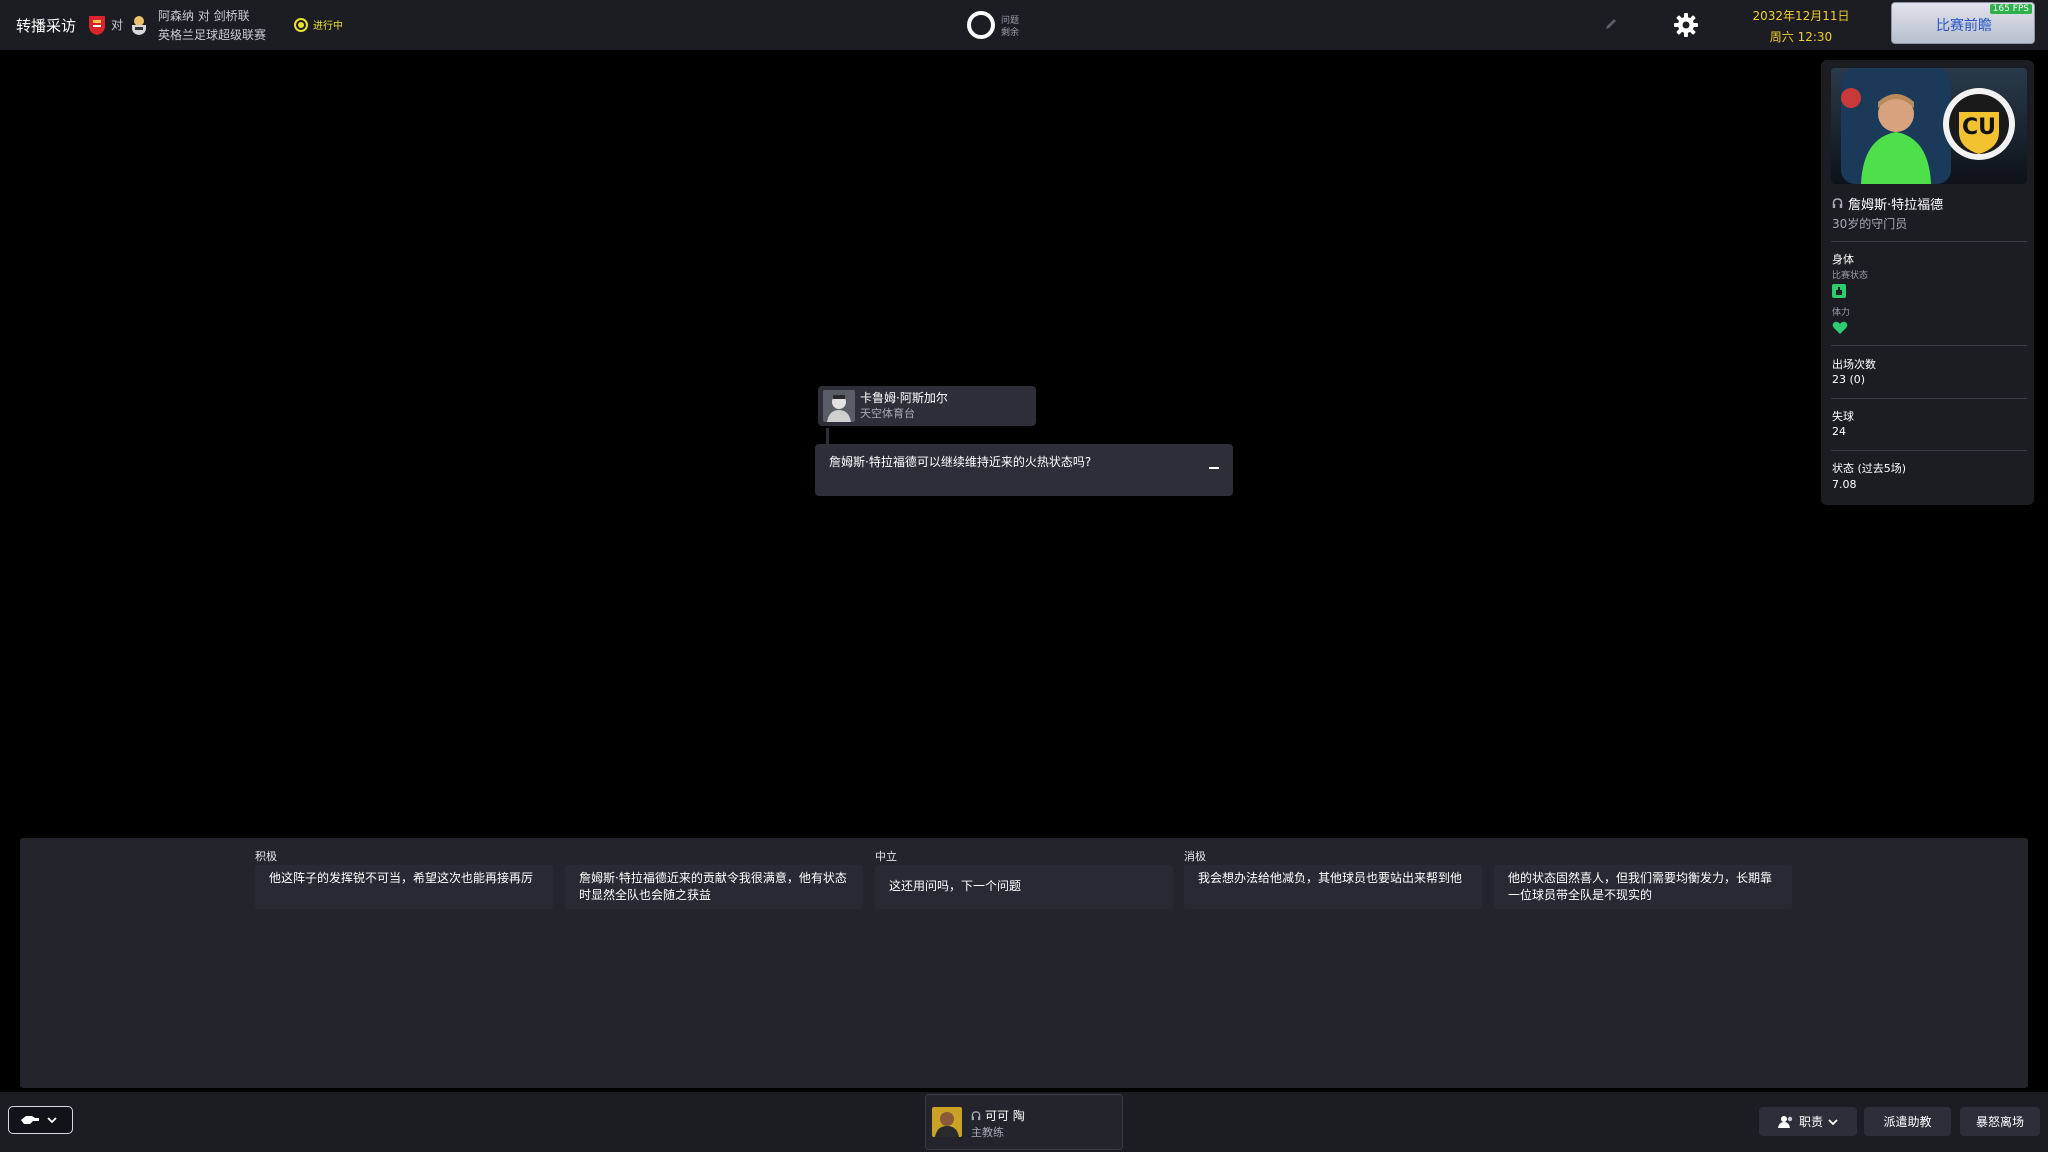 This screenshot has height=1152, width=2048. I want to click on tone-negative-label: 消极, so click(1195, 856).